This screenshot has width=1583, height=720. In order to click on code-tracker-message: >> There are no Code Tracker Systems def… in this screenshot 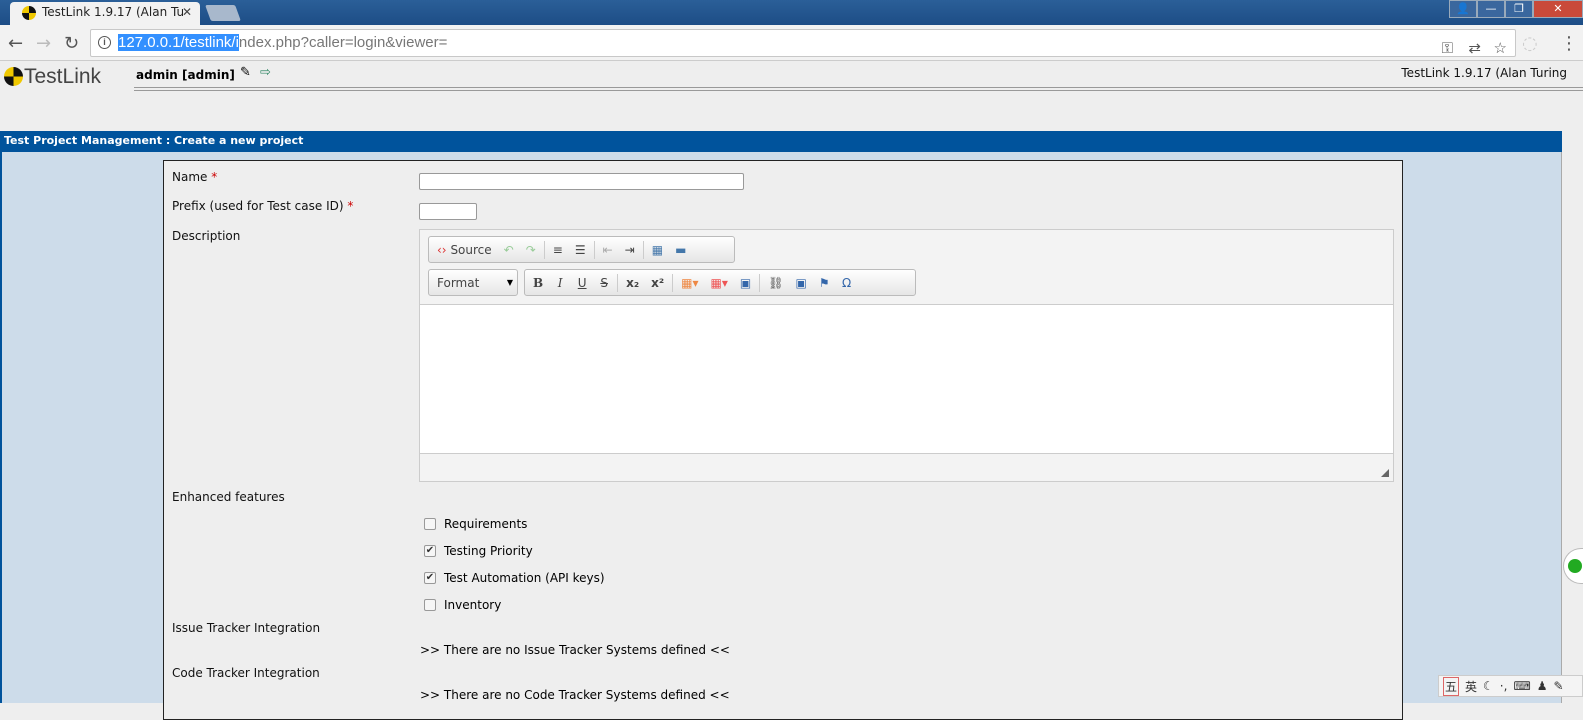, I will do `click(575, 695)`.